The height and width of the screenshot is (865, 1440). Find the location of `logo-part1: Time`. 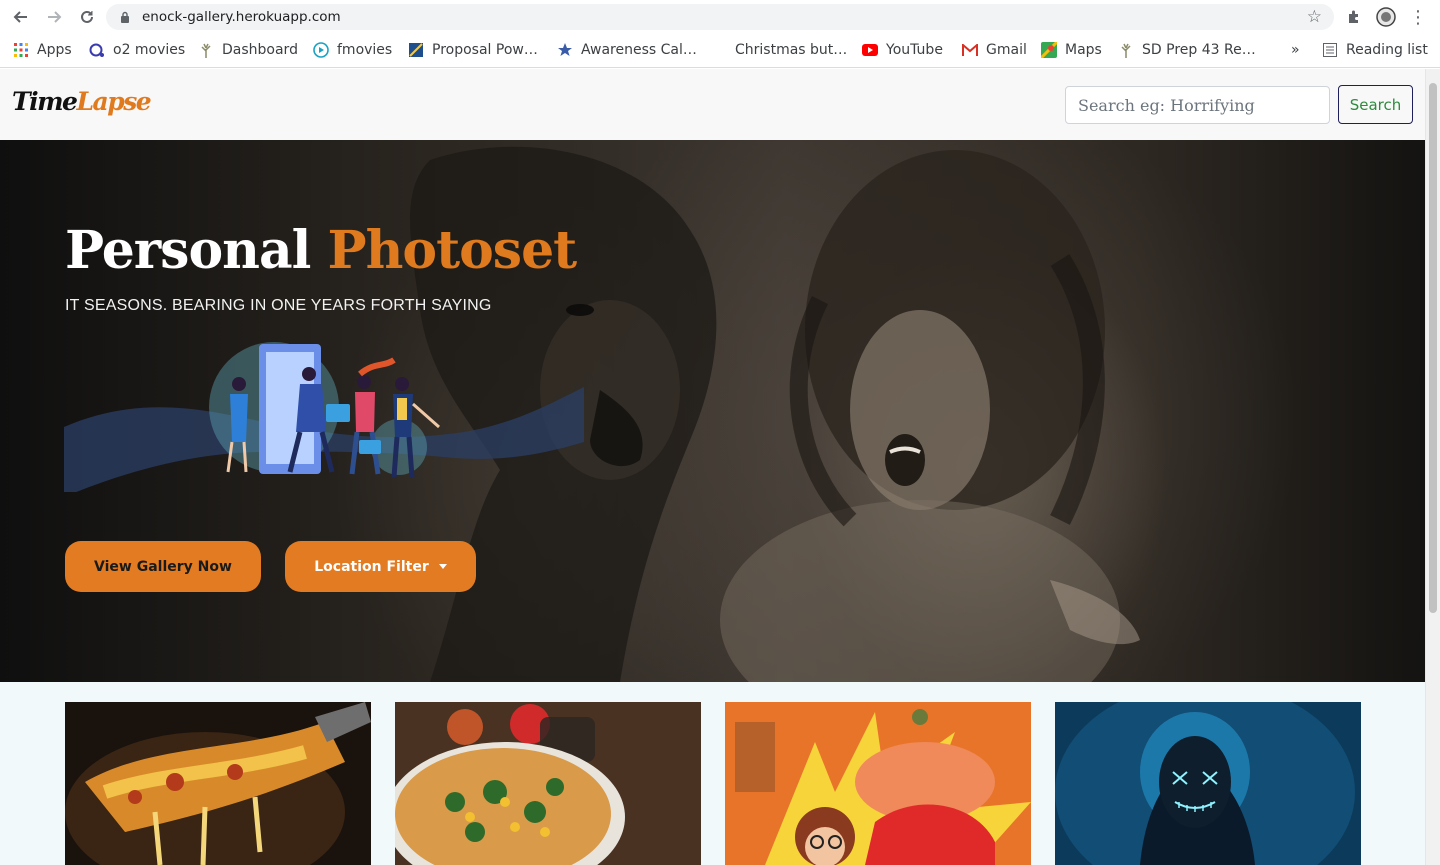

logo-part1: Time is located at coordinates (45, 101).